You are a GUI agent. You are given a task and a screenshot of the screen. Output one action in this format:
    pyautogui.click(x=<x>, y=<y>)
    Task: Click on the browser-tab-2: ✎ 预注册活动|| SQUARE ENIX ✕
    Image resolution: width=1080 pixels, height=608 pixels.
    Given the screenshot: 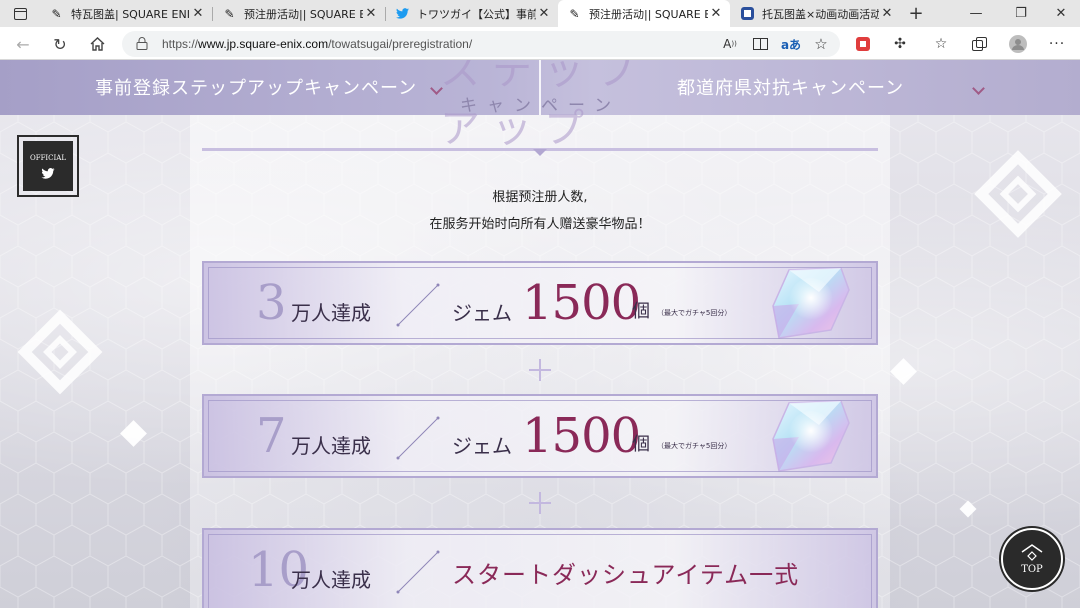 What is the action you would take?
    pyautogui.click(x=299, y=13)
    